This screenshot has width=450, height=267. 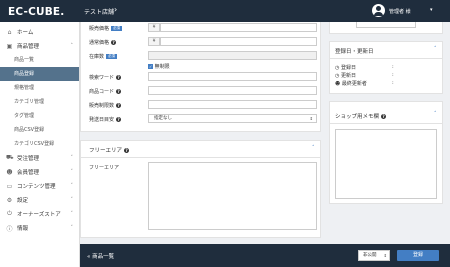 I want to click on dates-card: 登録日・更新日 ˄ ◷ 登録日 : ◷ 更新日 : ☻ 最終更新者 :, so click(x=386, y=67).